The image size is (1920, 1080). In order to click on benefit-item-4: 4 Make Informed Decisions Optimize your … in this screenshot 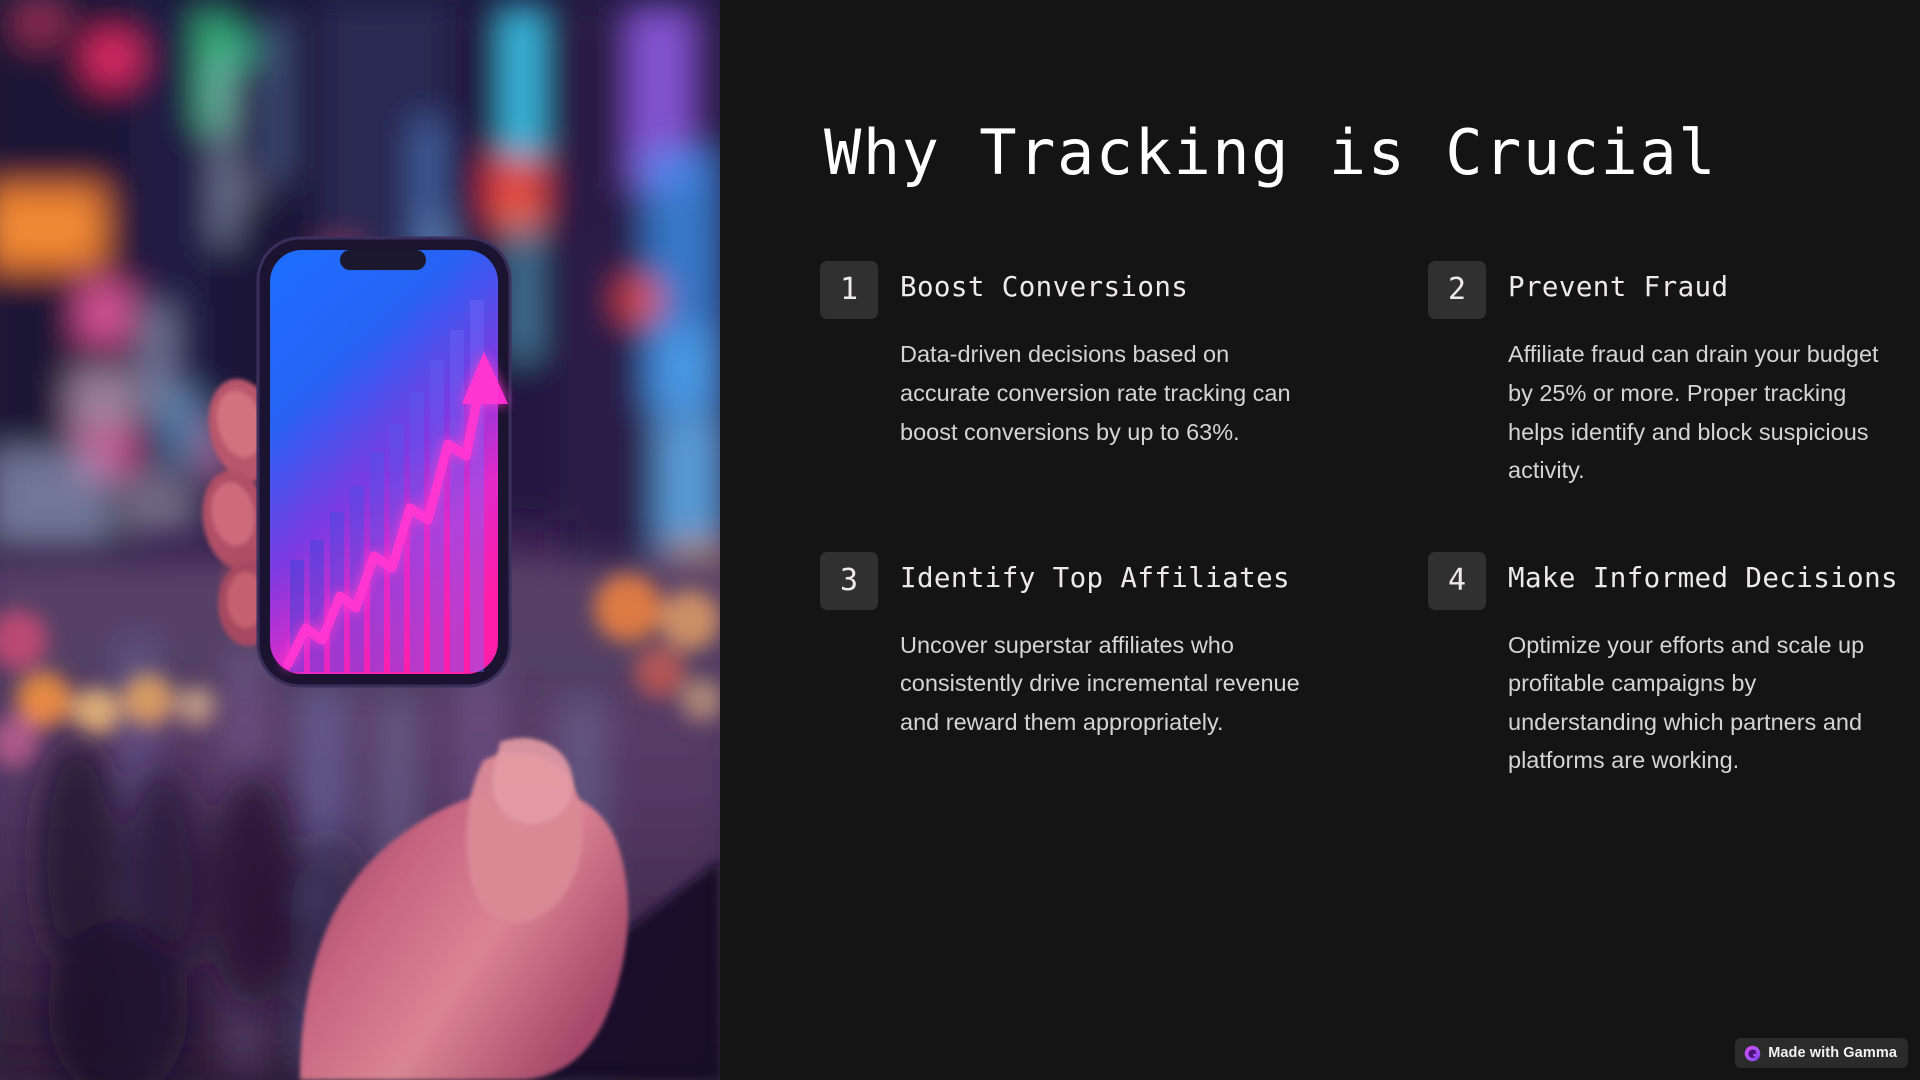, I will do `click(1674, 665)`.